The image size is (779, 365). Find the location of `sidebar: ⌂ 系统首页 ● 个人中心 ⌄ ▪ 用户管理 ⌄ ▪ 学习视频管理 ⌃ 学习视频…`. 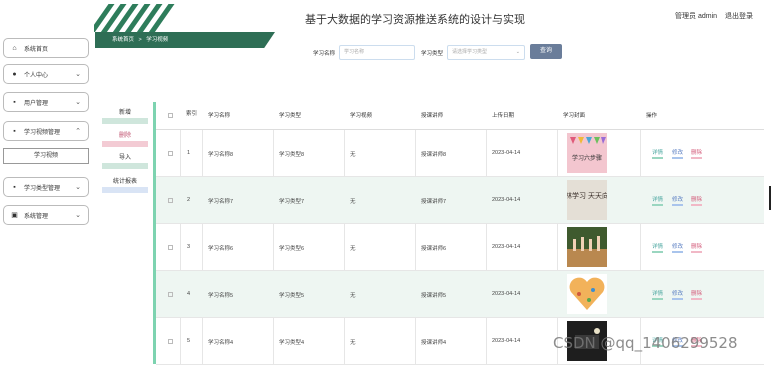

sidebar: ⌂ 系统首页 ● 个人中心 ⌄ ▪ 用户管理 ⌄ ▪ 学习视频管理 ⌃ 学习视频… is located at coordinates (47, 200).